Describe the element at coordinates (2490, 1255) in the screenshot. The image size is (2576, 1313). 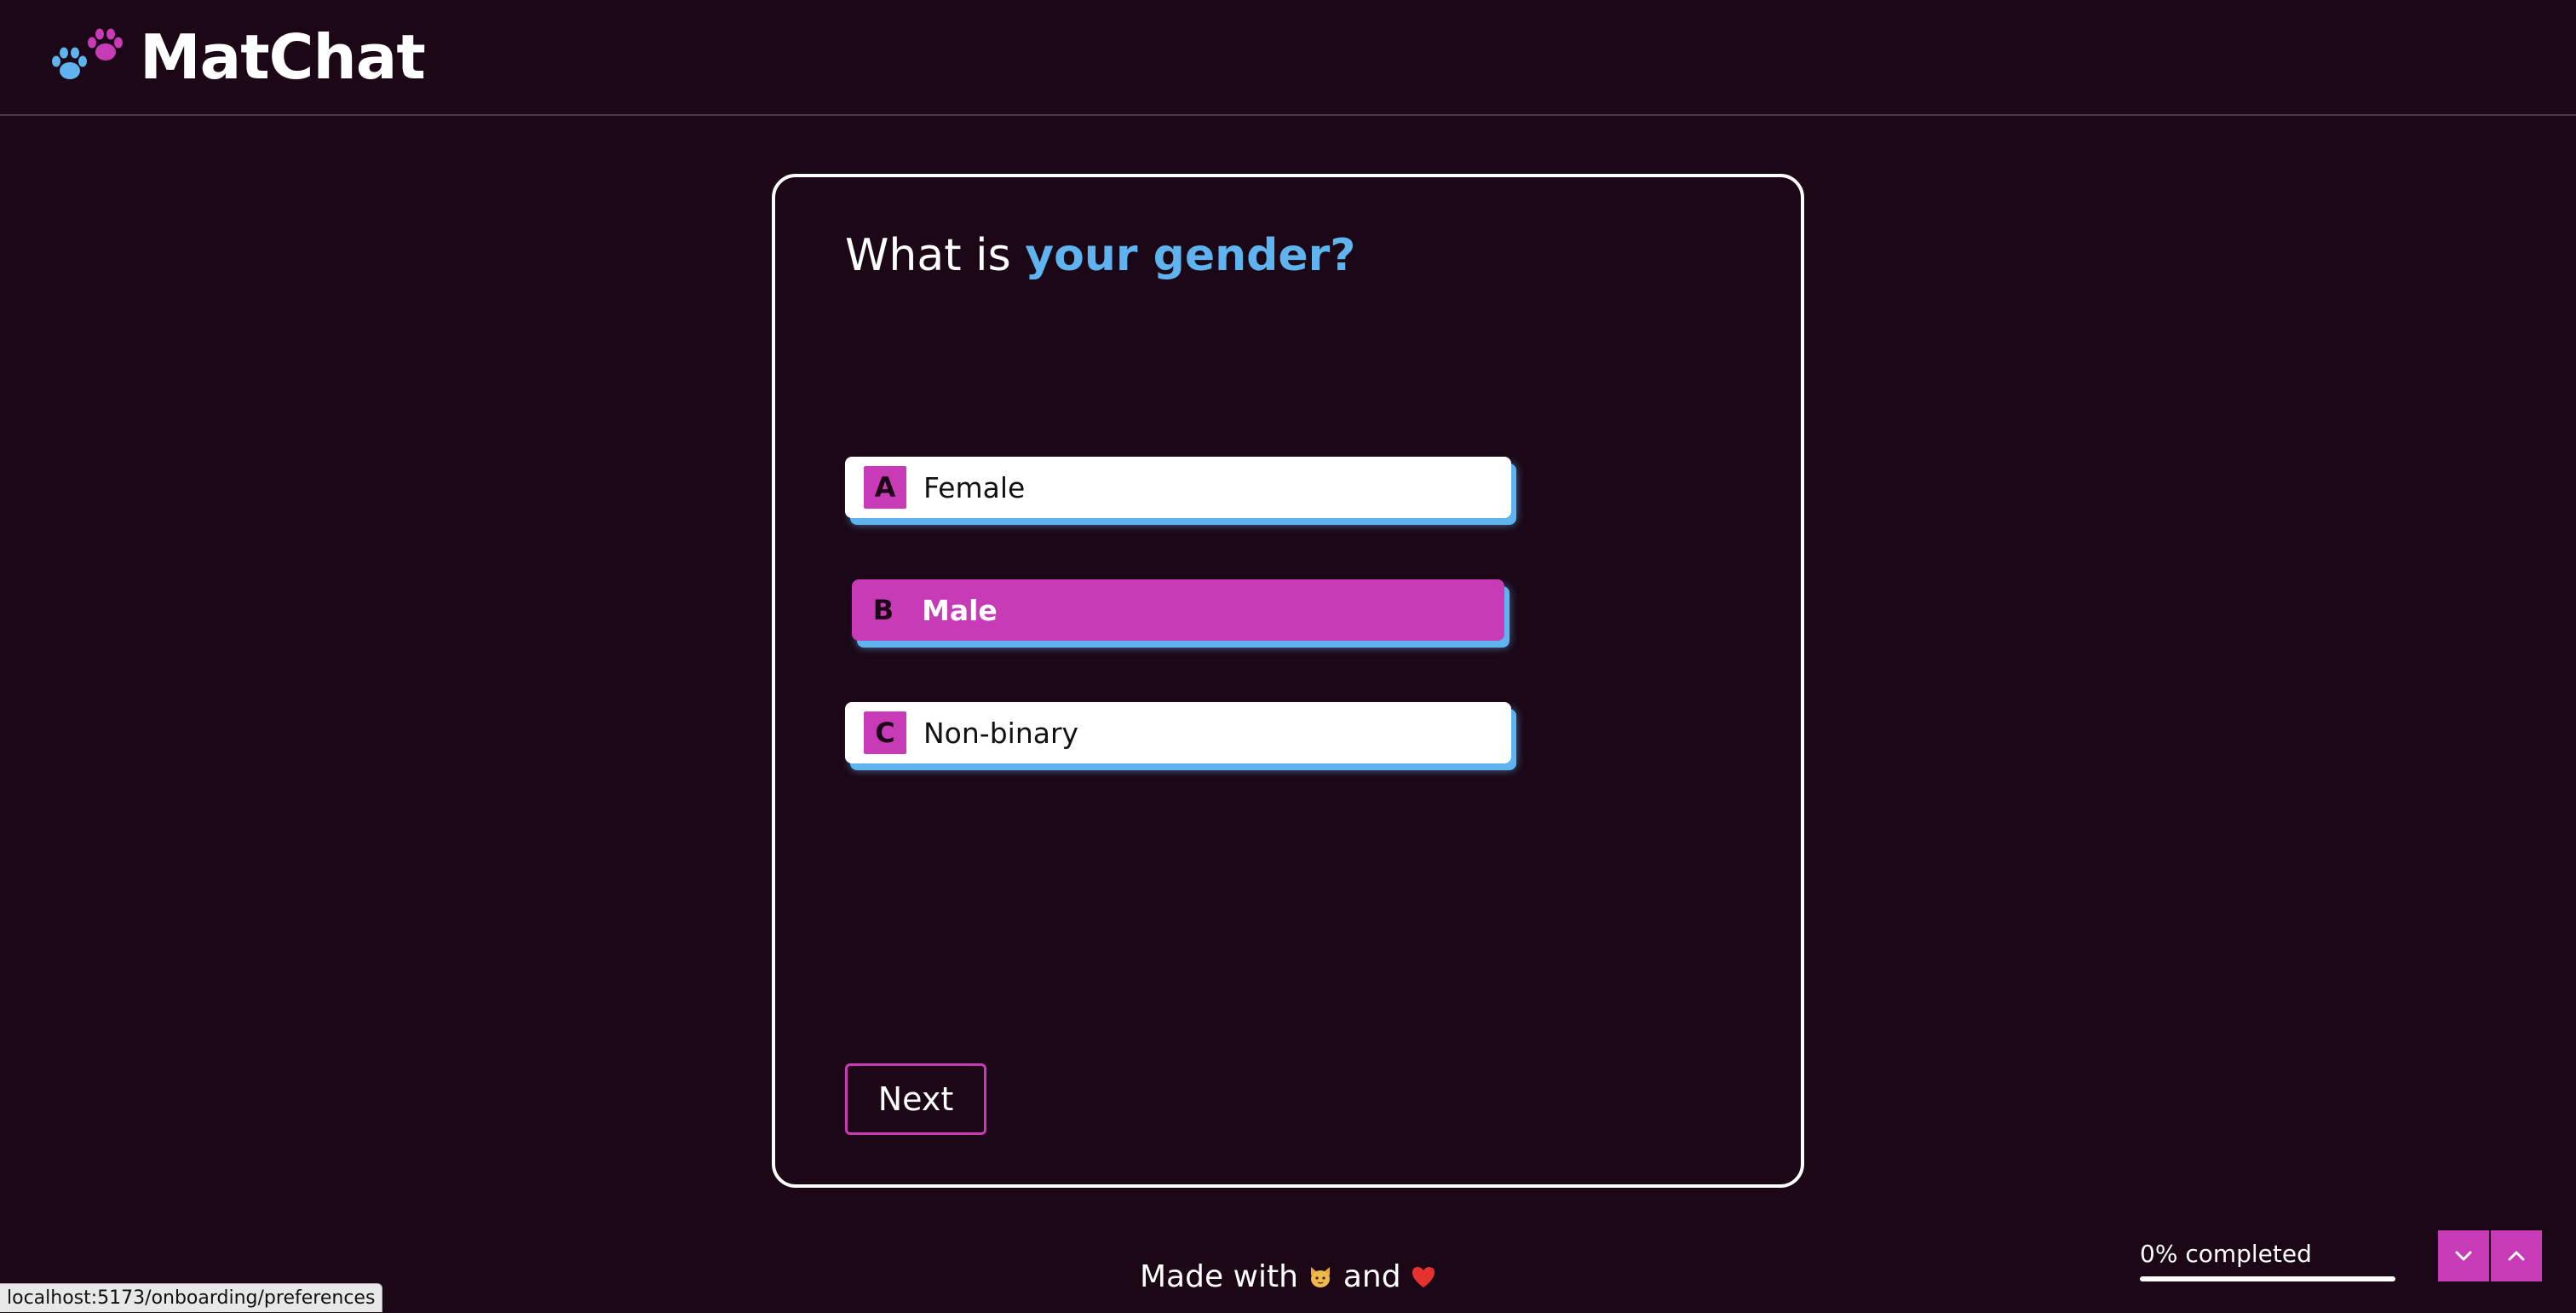
I see `question-nav` at that location.